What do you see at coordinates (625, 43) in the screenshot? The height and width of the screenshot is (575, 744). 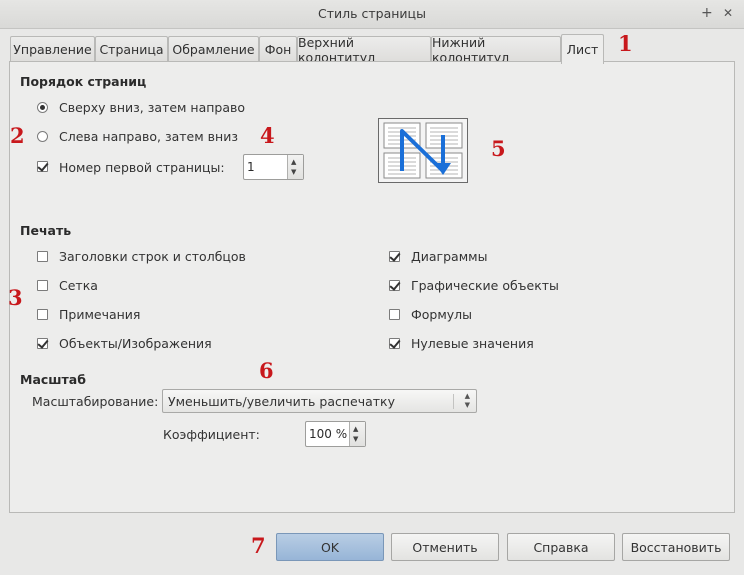 I see `annotation-1: 1` at bounding box center [625, 43].